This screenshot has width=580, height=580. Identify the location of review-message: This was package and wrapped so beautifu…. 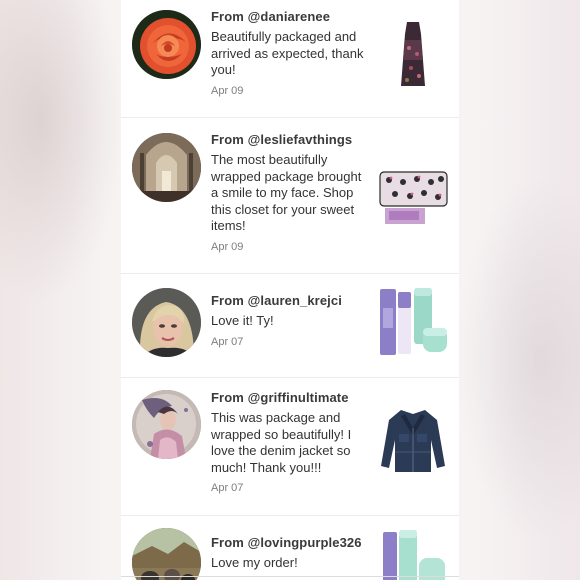
(281, 442).